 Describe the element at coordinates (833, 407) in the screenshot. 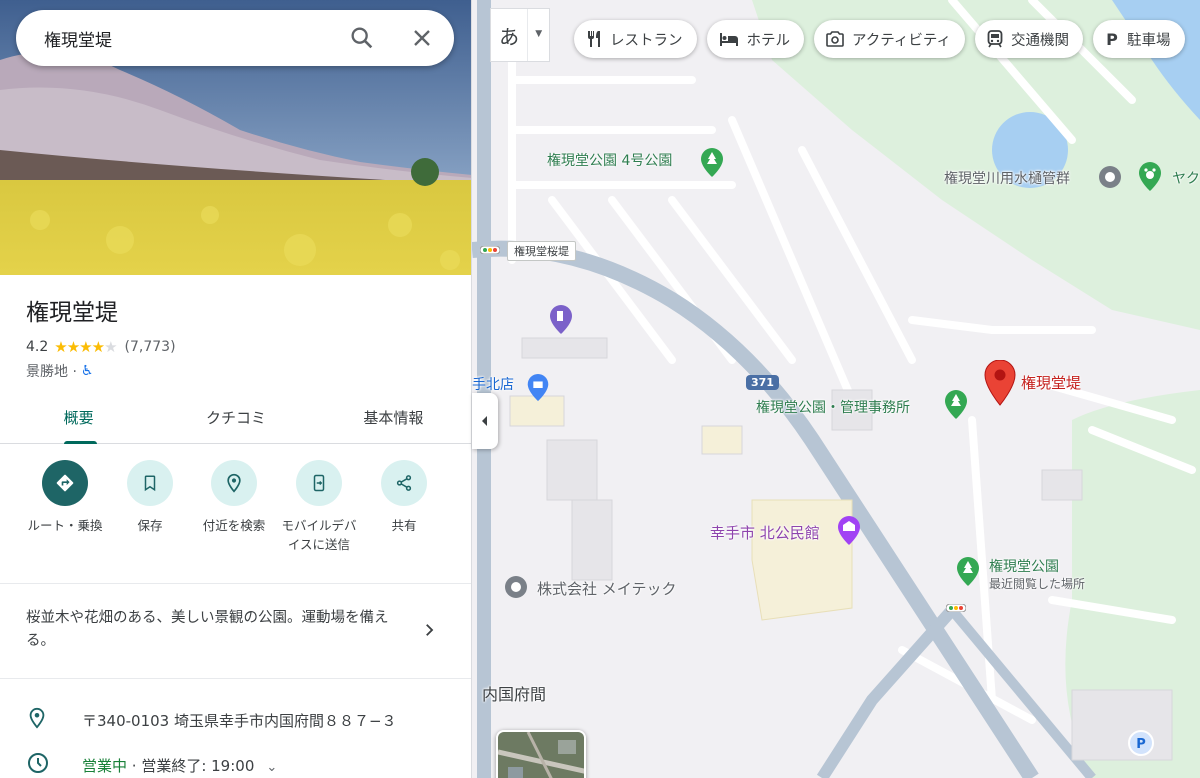

I see `map-label-kanri: 権現堂公園・管理事務所` at that location.